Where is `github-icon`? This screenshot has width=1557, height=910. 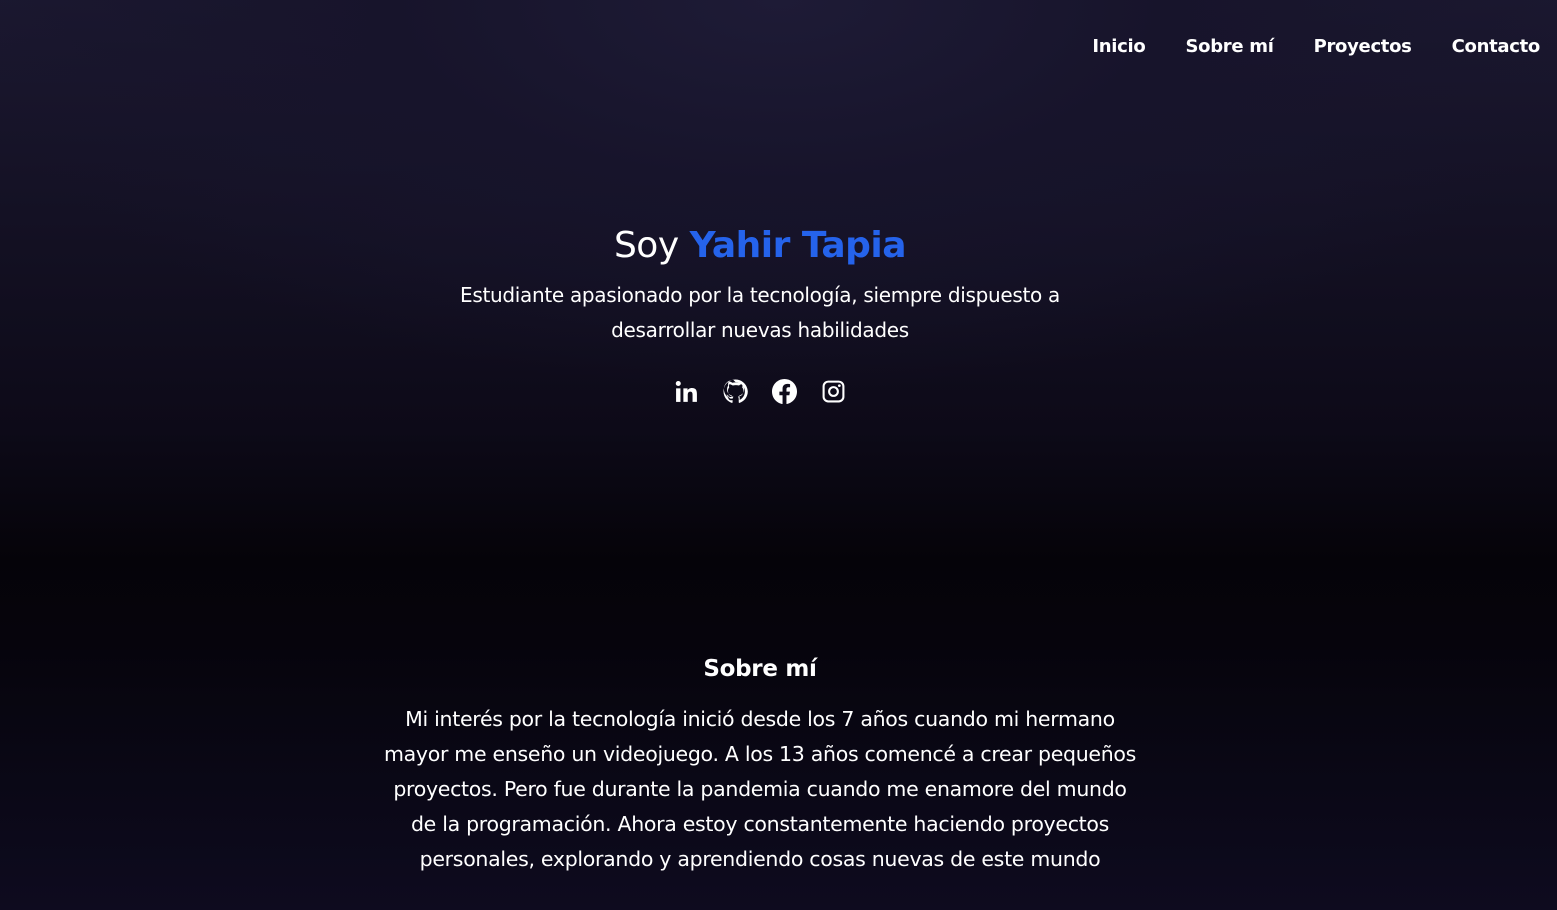 github-icon is located at coordinates (735, 391).